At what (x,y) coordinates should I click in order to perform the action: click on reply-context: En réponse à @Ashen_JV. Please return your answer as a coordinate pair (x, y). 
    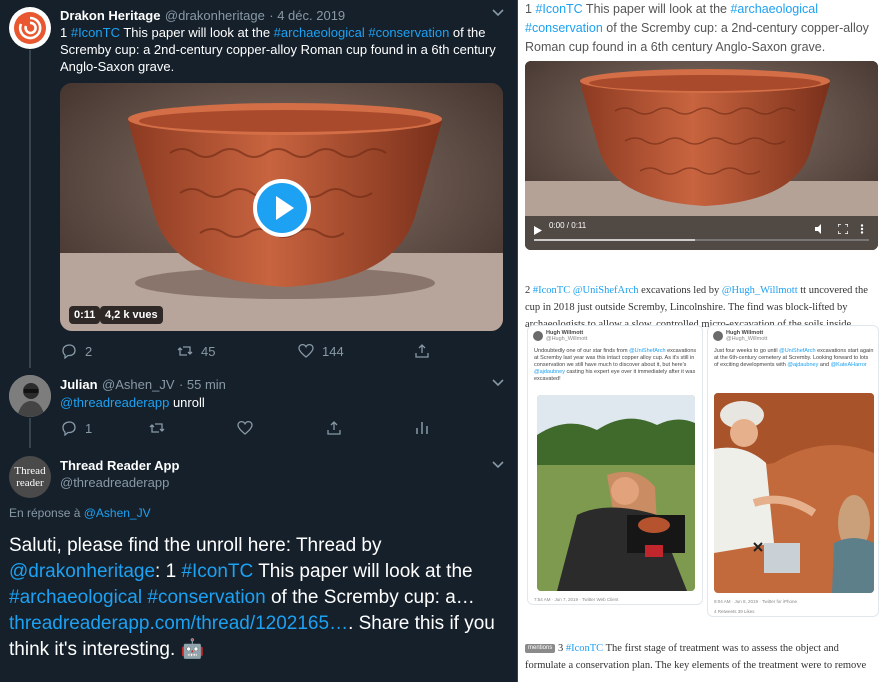
    Looking at the image, I should click on (80, 513).